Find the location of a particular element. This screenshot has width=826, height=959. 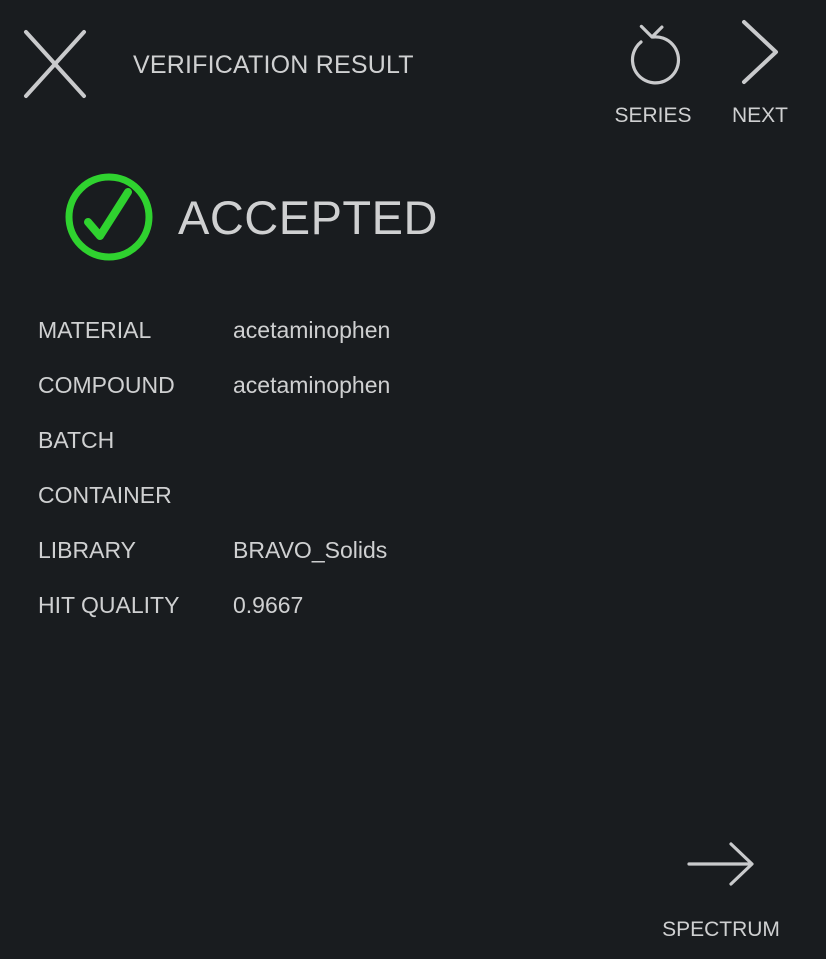

status-text: ACCEPTED is located at coordinates (308, 217).